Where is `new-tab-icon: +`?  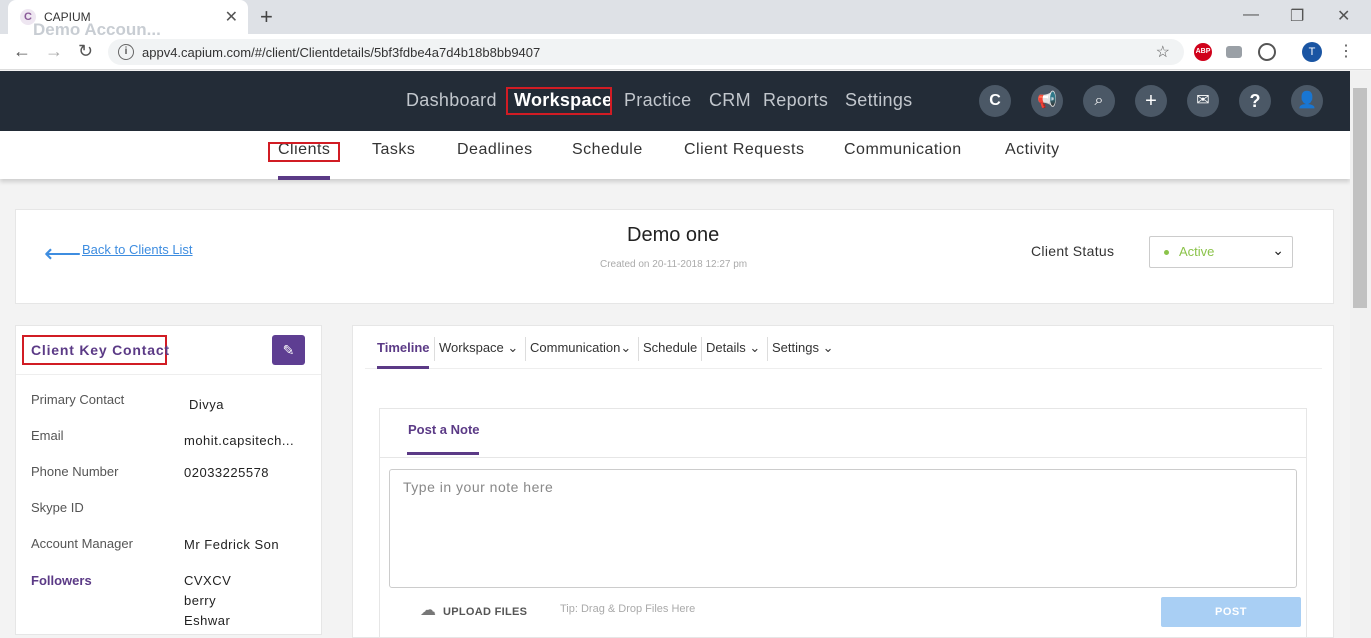
new-tab-icon: + is located at coordinates (266, 17).